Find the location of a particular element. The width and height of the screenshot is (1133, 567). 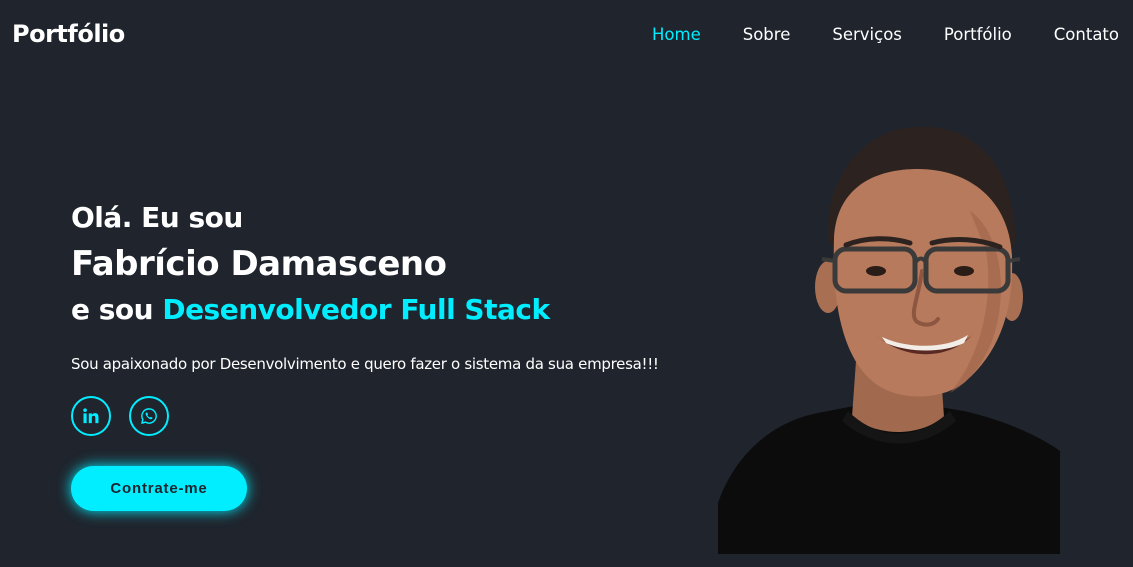

hero-role-prefix: e sou is located at coordinates (117, 309).